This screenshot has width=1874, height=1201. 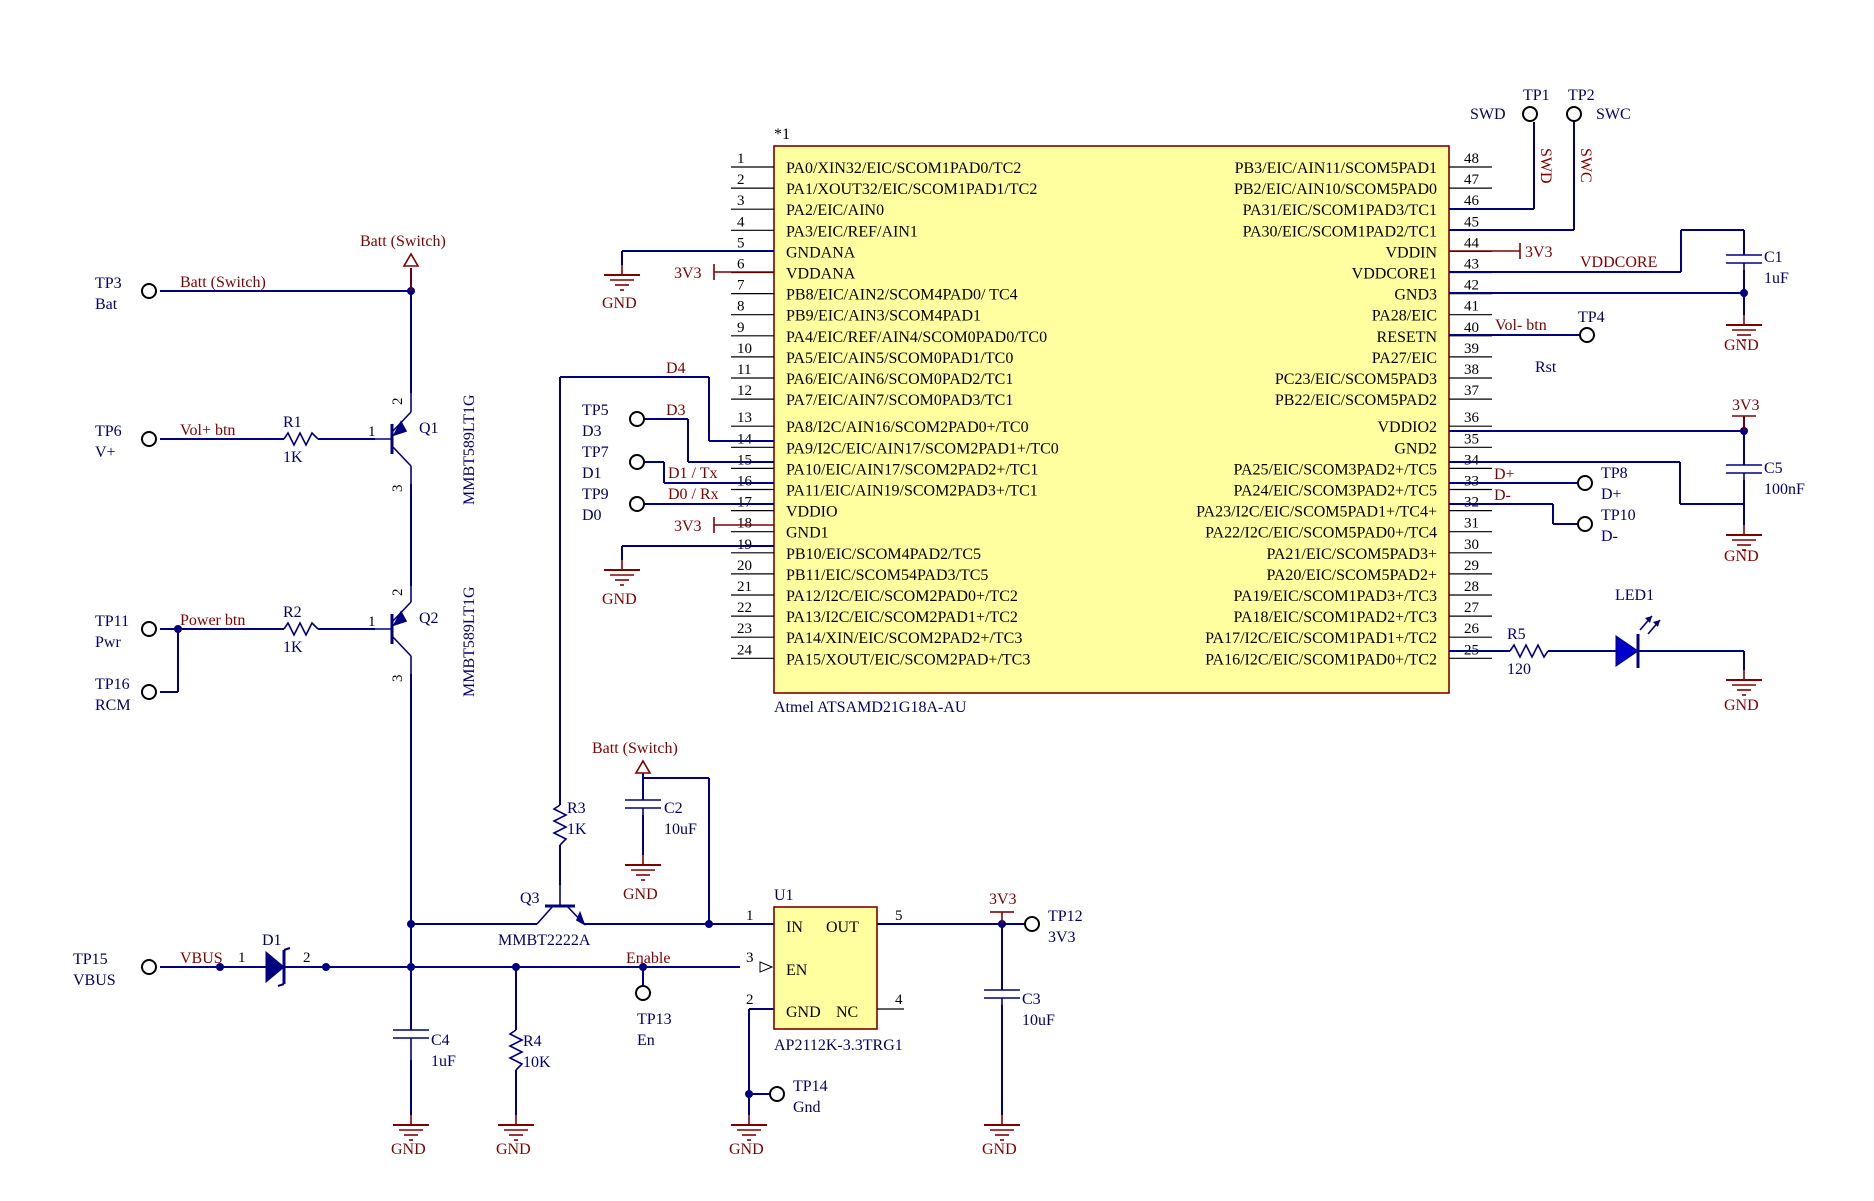 What do you see at coordinates (637, 462) in the screenshot?
I see `tp7-pad` at bounding box center [637, 462].